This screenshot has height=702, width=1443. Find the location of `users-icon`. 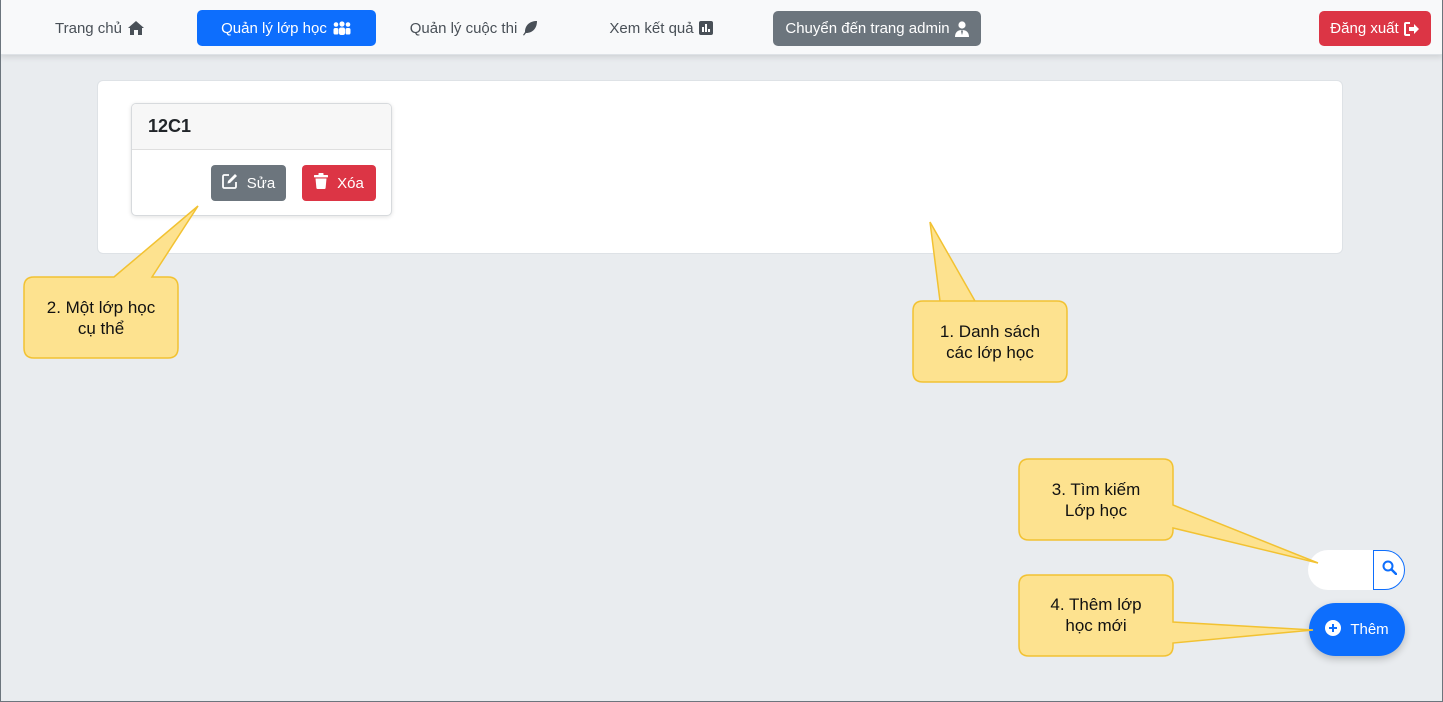

users-icon is located at coordinates (342, 28).